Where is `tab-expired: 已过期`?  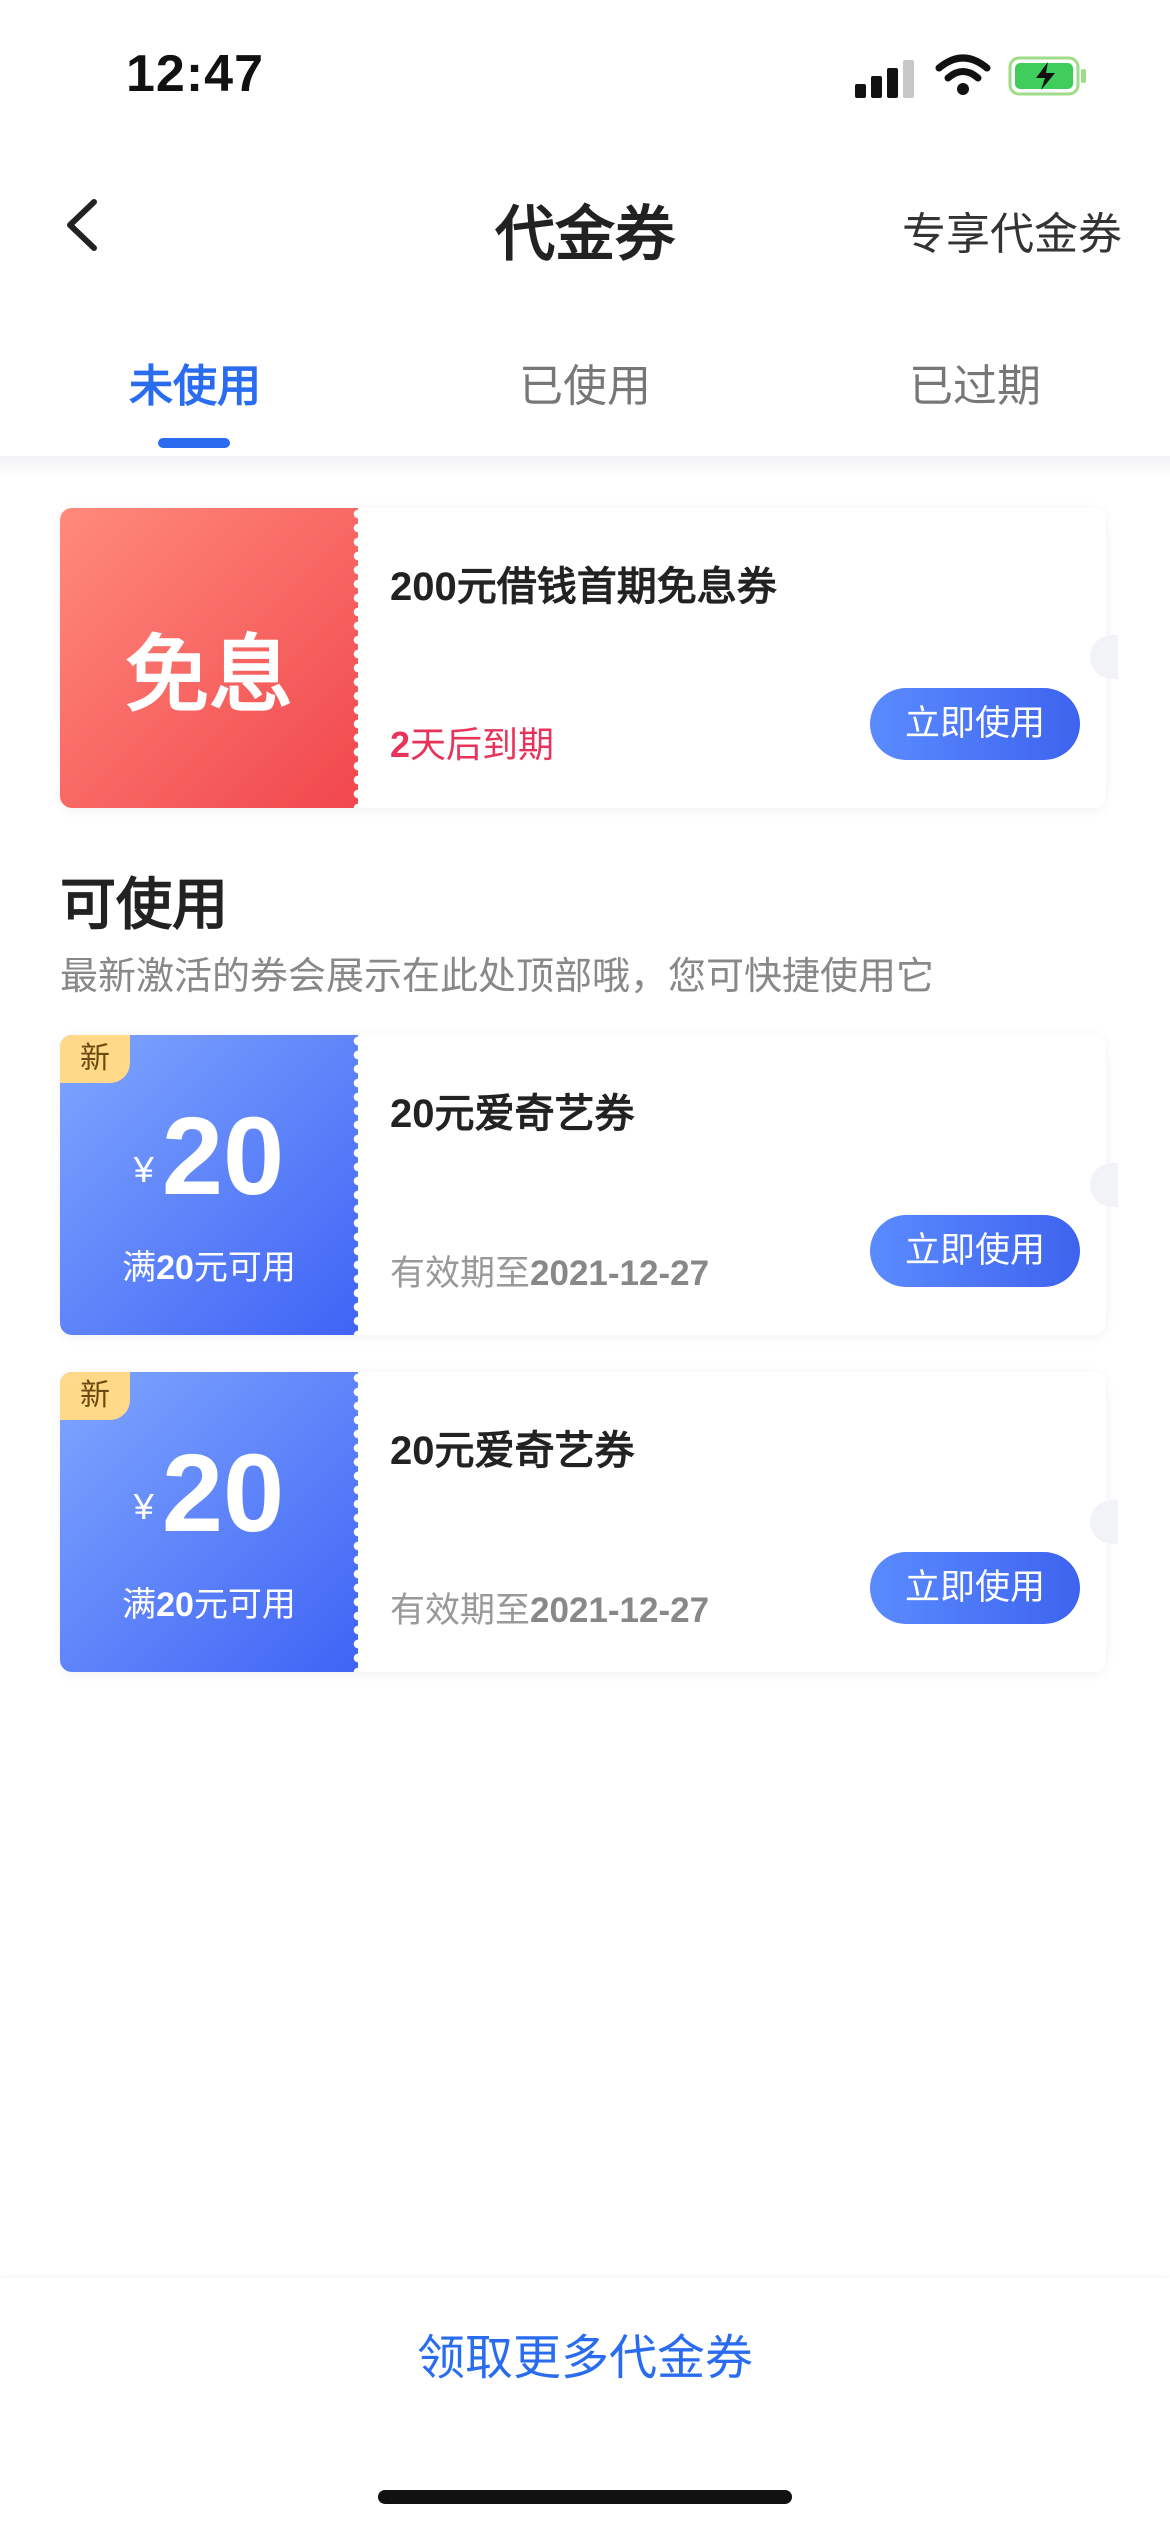
tab-expired: 已过期 is located at coordinates (975, 382).